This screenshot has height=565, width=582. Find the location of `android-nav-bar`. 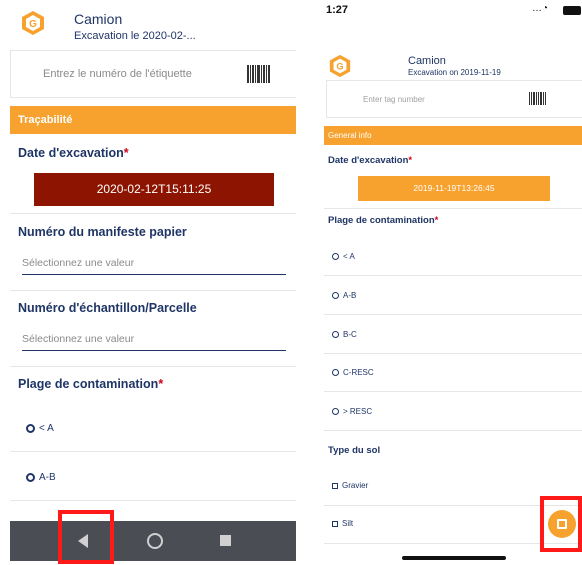

android-nav-bar is located at coordinates (153, 541).